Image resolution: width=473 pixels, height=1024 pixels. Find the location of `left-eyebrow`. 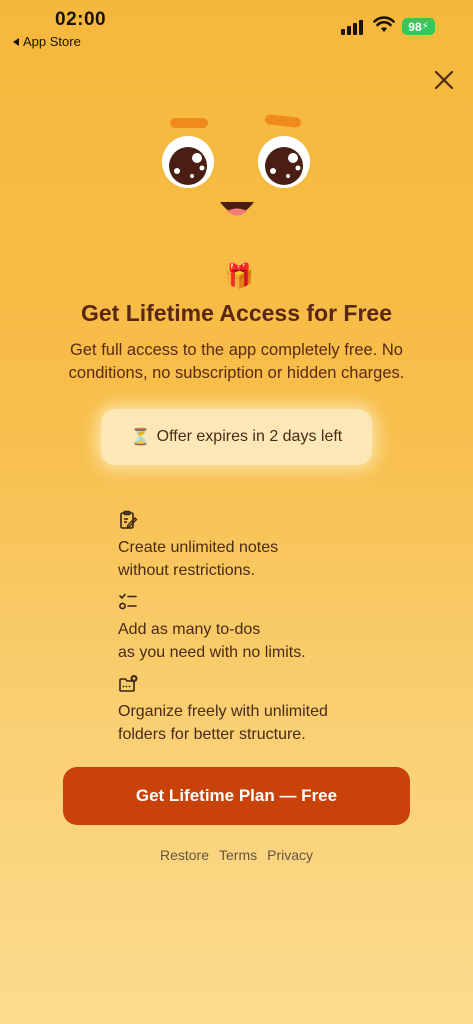

left-eyebrow is located at coordinates (189, 123).